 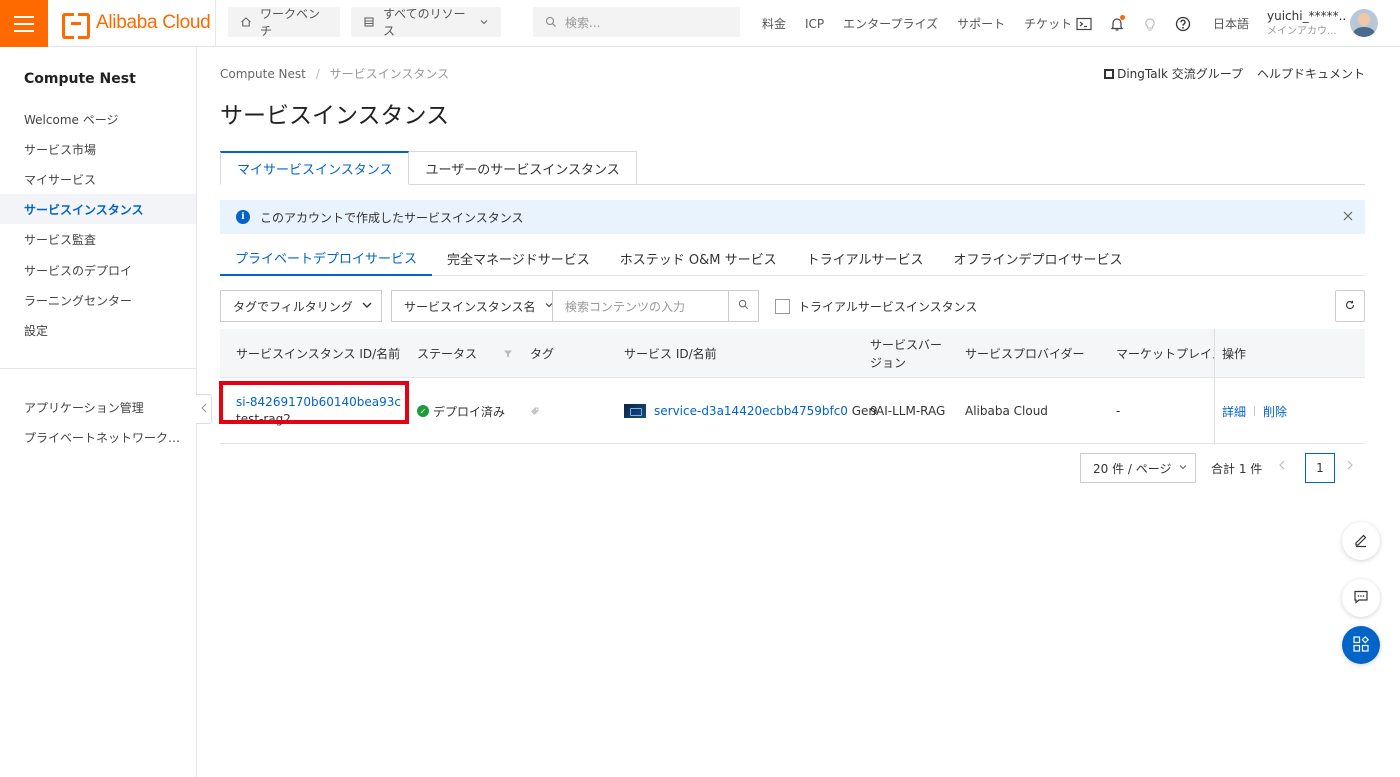 I want to click on tag-edit-icon, so click(x=535, y=411).